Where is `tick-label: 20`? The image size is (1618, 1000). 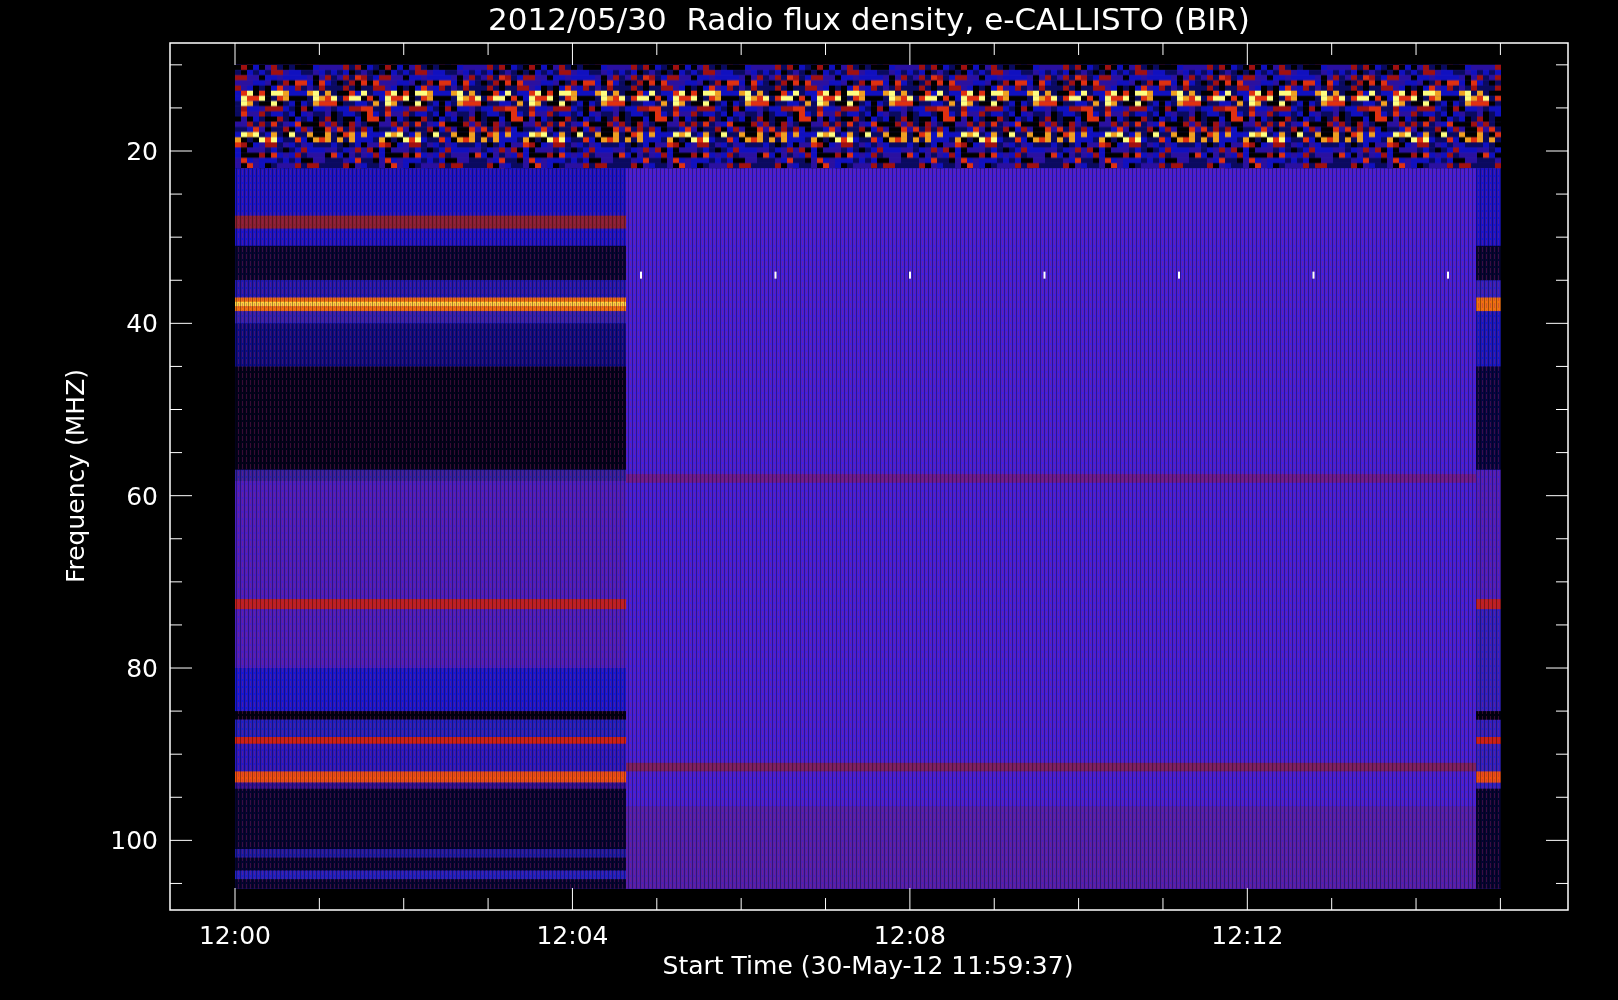
tick-label: 20 is located at coordinates (142, 151).